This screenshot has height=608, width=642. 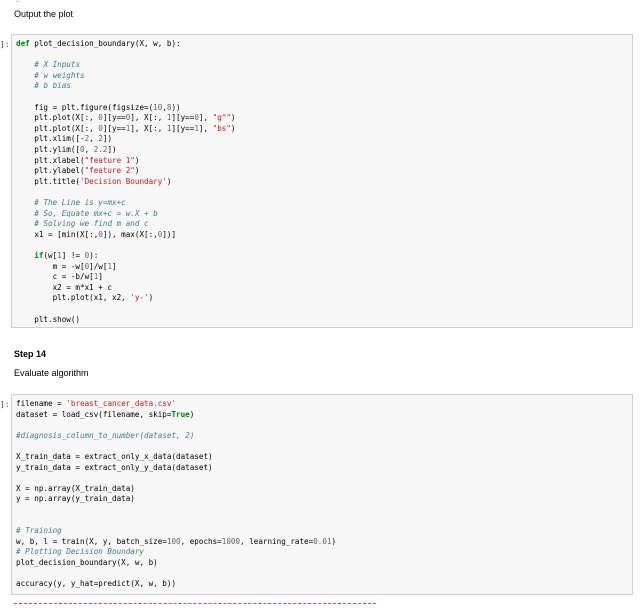 What do you see at coordinates (30, 354) in the screenshot?
I see `step-heading: Step 14` at bounding box center [30, 354].